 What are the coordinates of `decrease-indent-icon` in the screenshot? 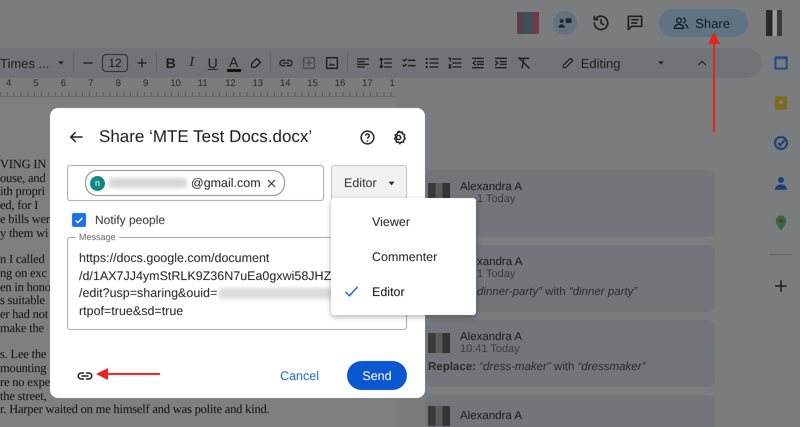 It's located at (478, 63).